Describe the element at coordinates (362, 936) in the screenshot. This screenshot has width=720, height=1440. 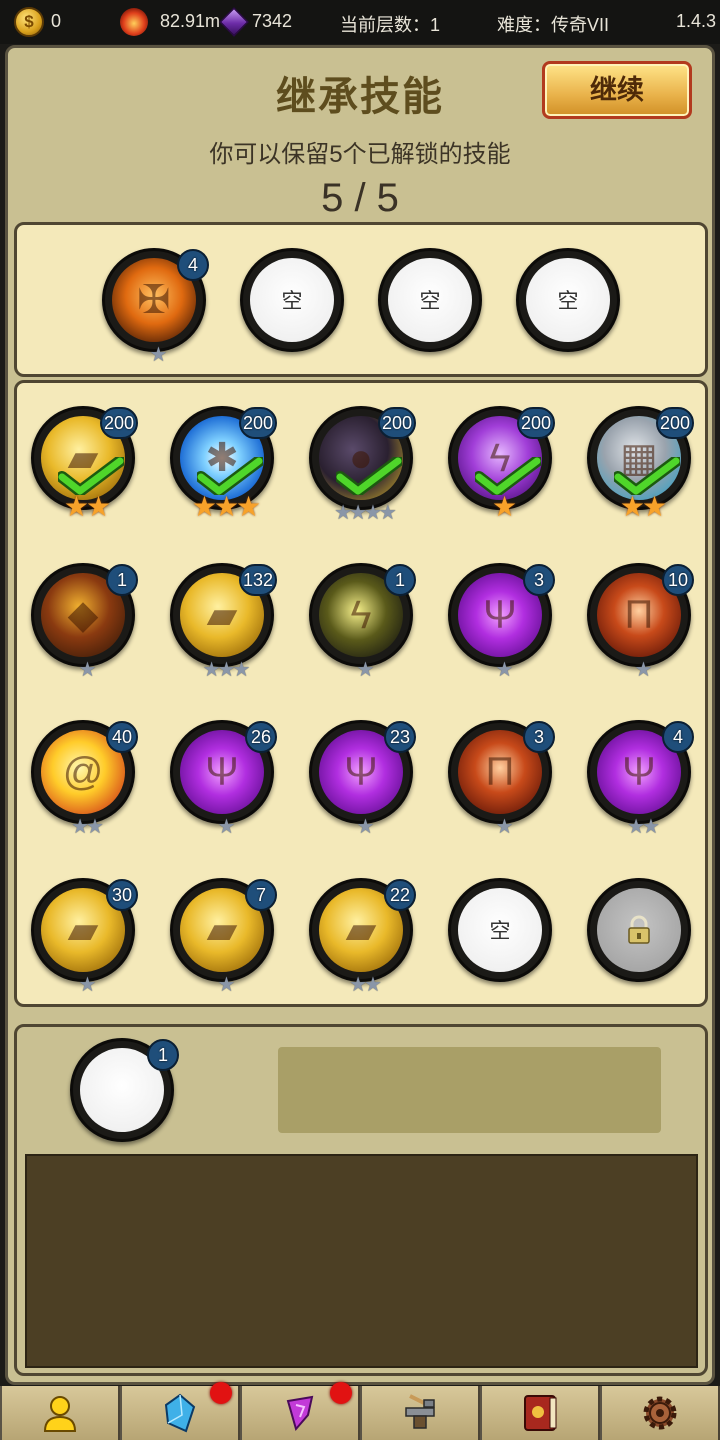
I see `skill-slot-18: ▰ 22 ★★` at that location.